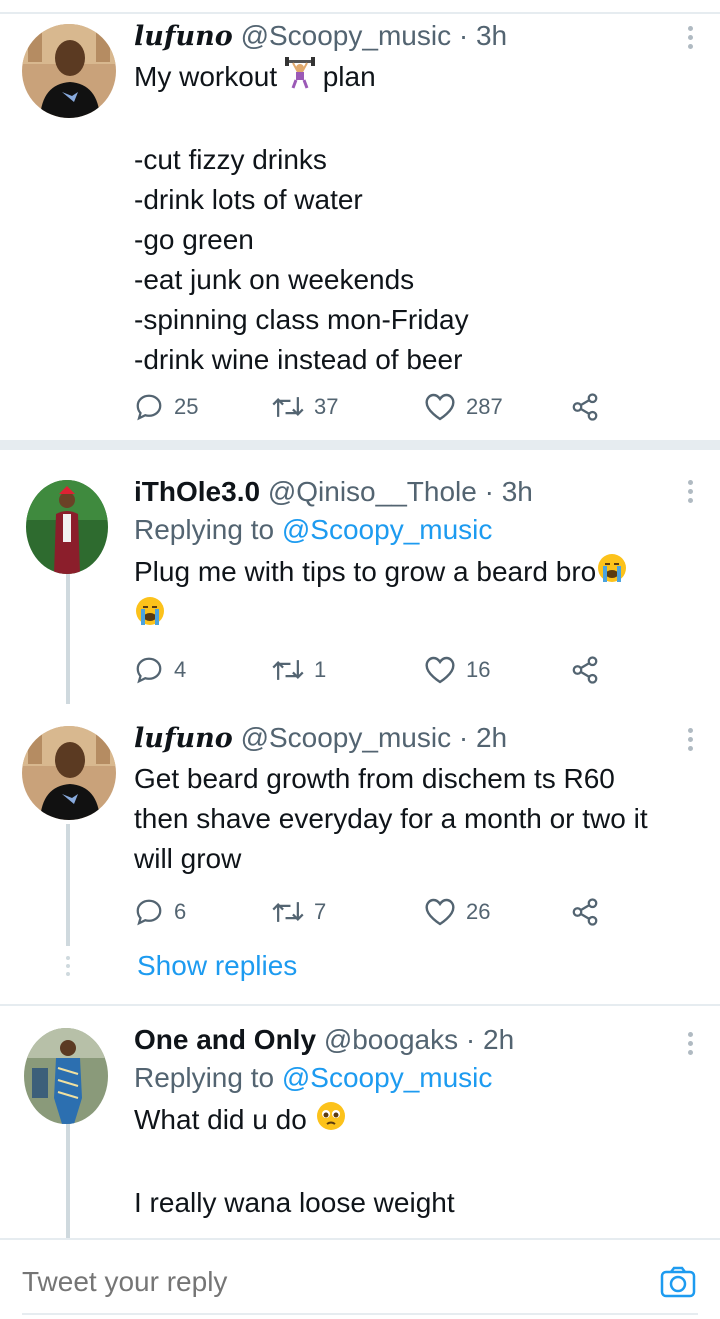 The width and height of the screenshot is (720, 1319). I want to click on user-handle: @boogaks, so click(391, 1039).